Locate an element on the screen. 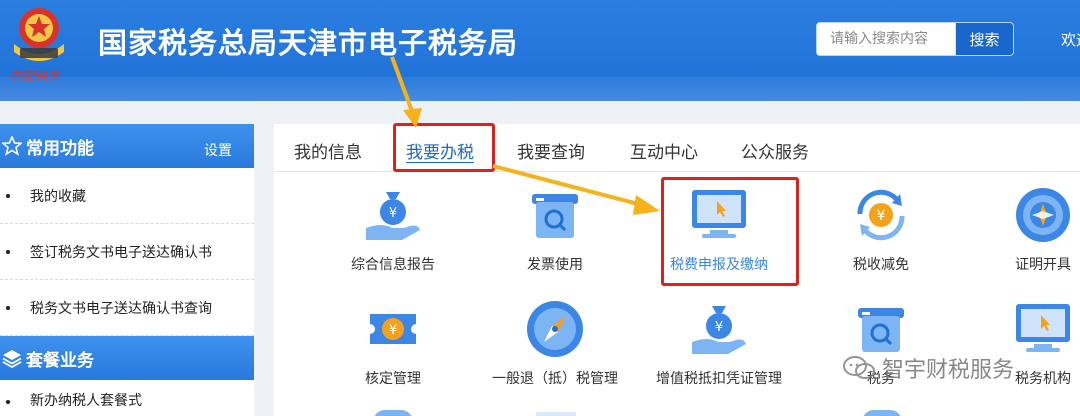  service-label: 一般退（抵）税管理 is located at coordinates (555, 379).